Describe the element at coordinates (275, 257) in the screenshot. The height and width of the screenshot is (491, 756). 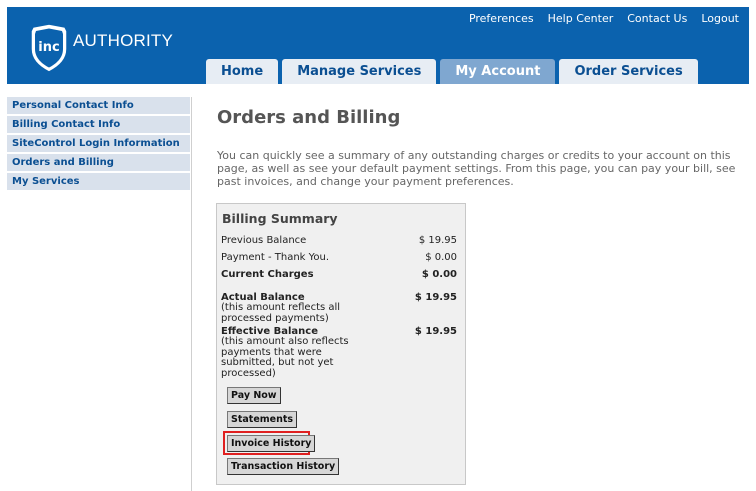
I see `payment-label: Payment - Thank You.` at that location.